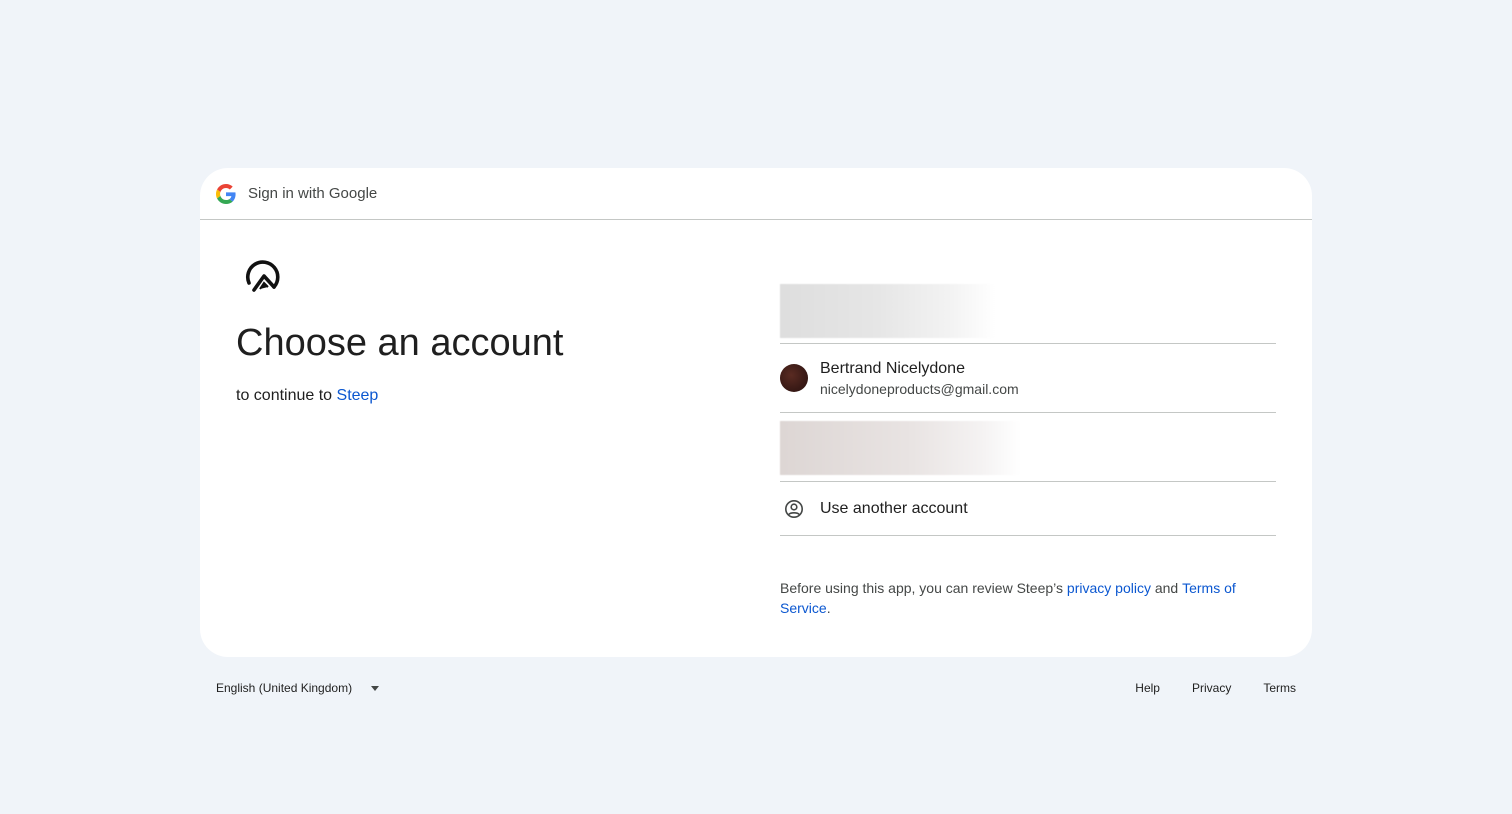 The image size is (1512, 814). What do you see at coordinates (894, 508) in the screenshot?
I see `use-another-account-label: Use another account` at bounding box center [894, 508].